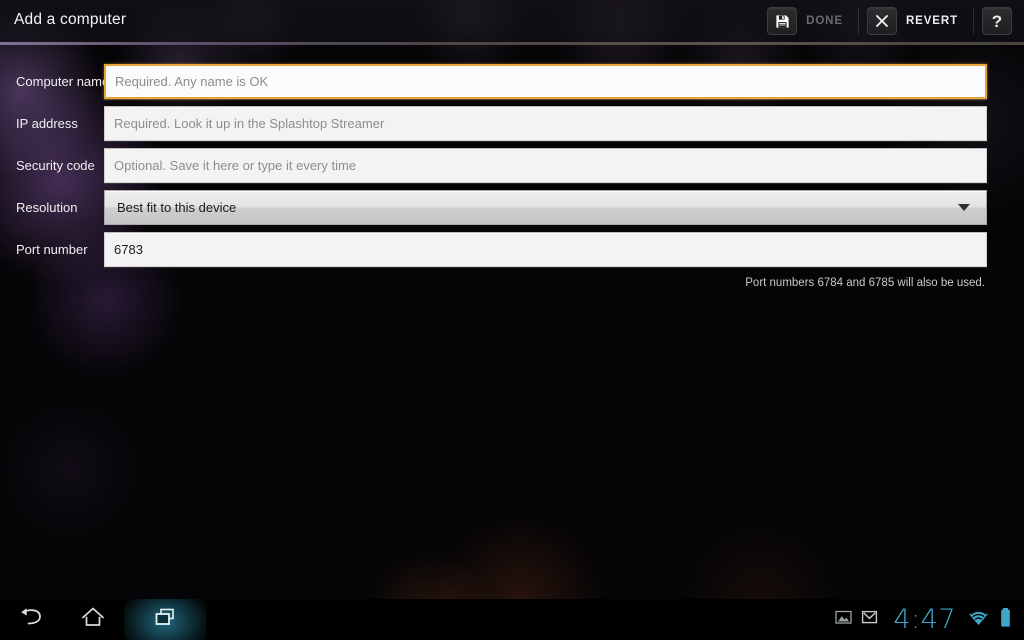 The width and height of the screenshot is (1024, 640). I want to click on revert-action: REVERT, so click(916, 21).